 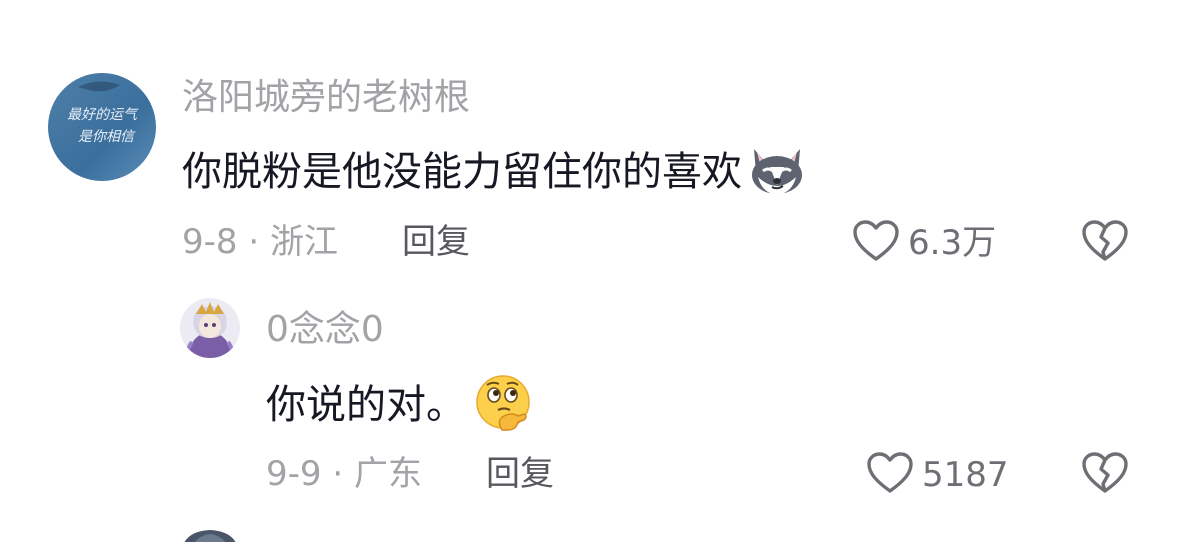 I want to click on next-comment-avatar, so click(x=210, y=535).